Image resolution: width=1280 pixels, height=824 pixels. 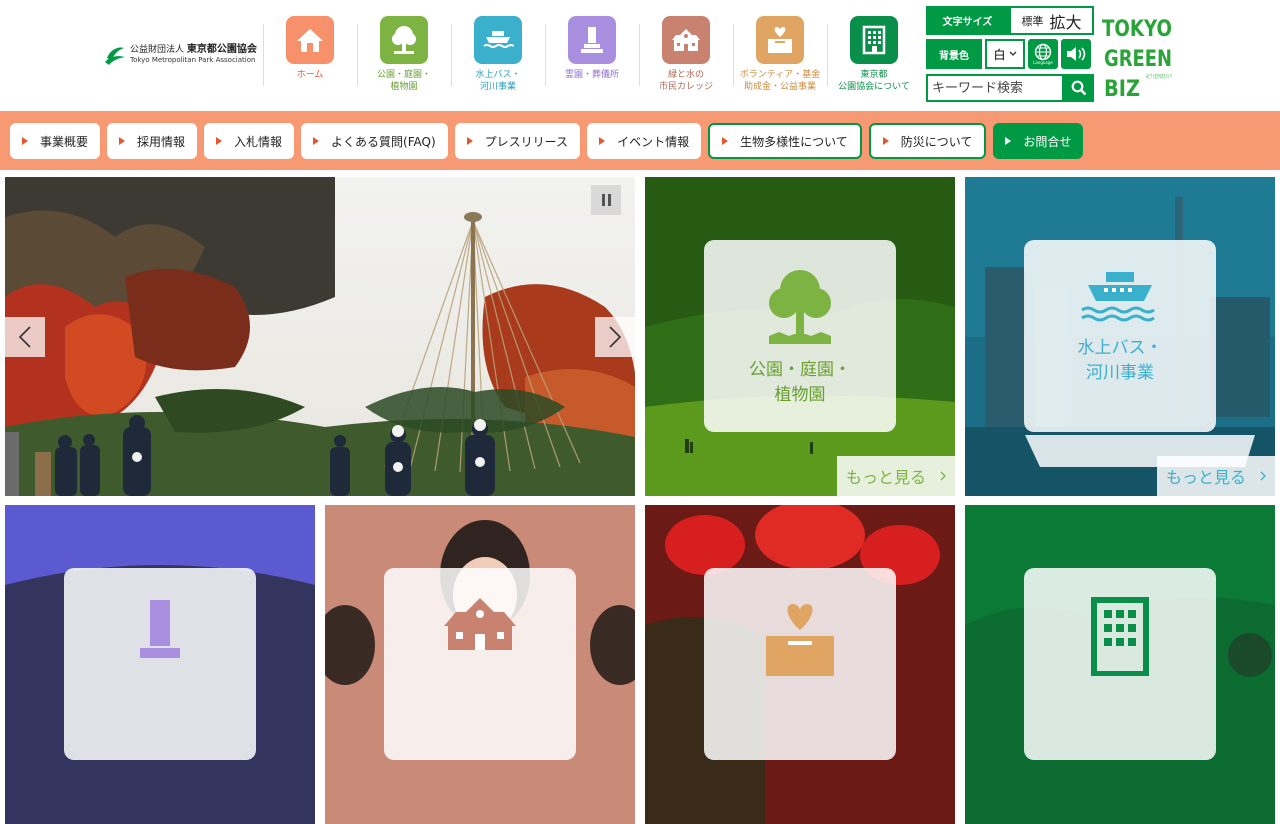 What do you see at coordinates (780, 81) in the screenshot?
I see `nav-label: ボランティア・基金 助成金・公益事業` at bounding box center [780, 81].